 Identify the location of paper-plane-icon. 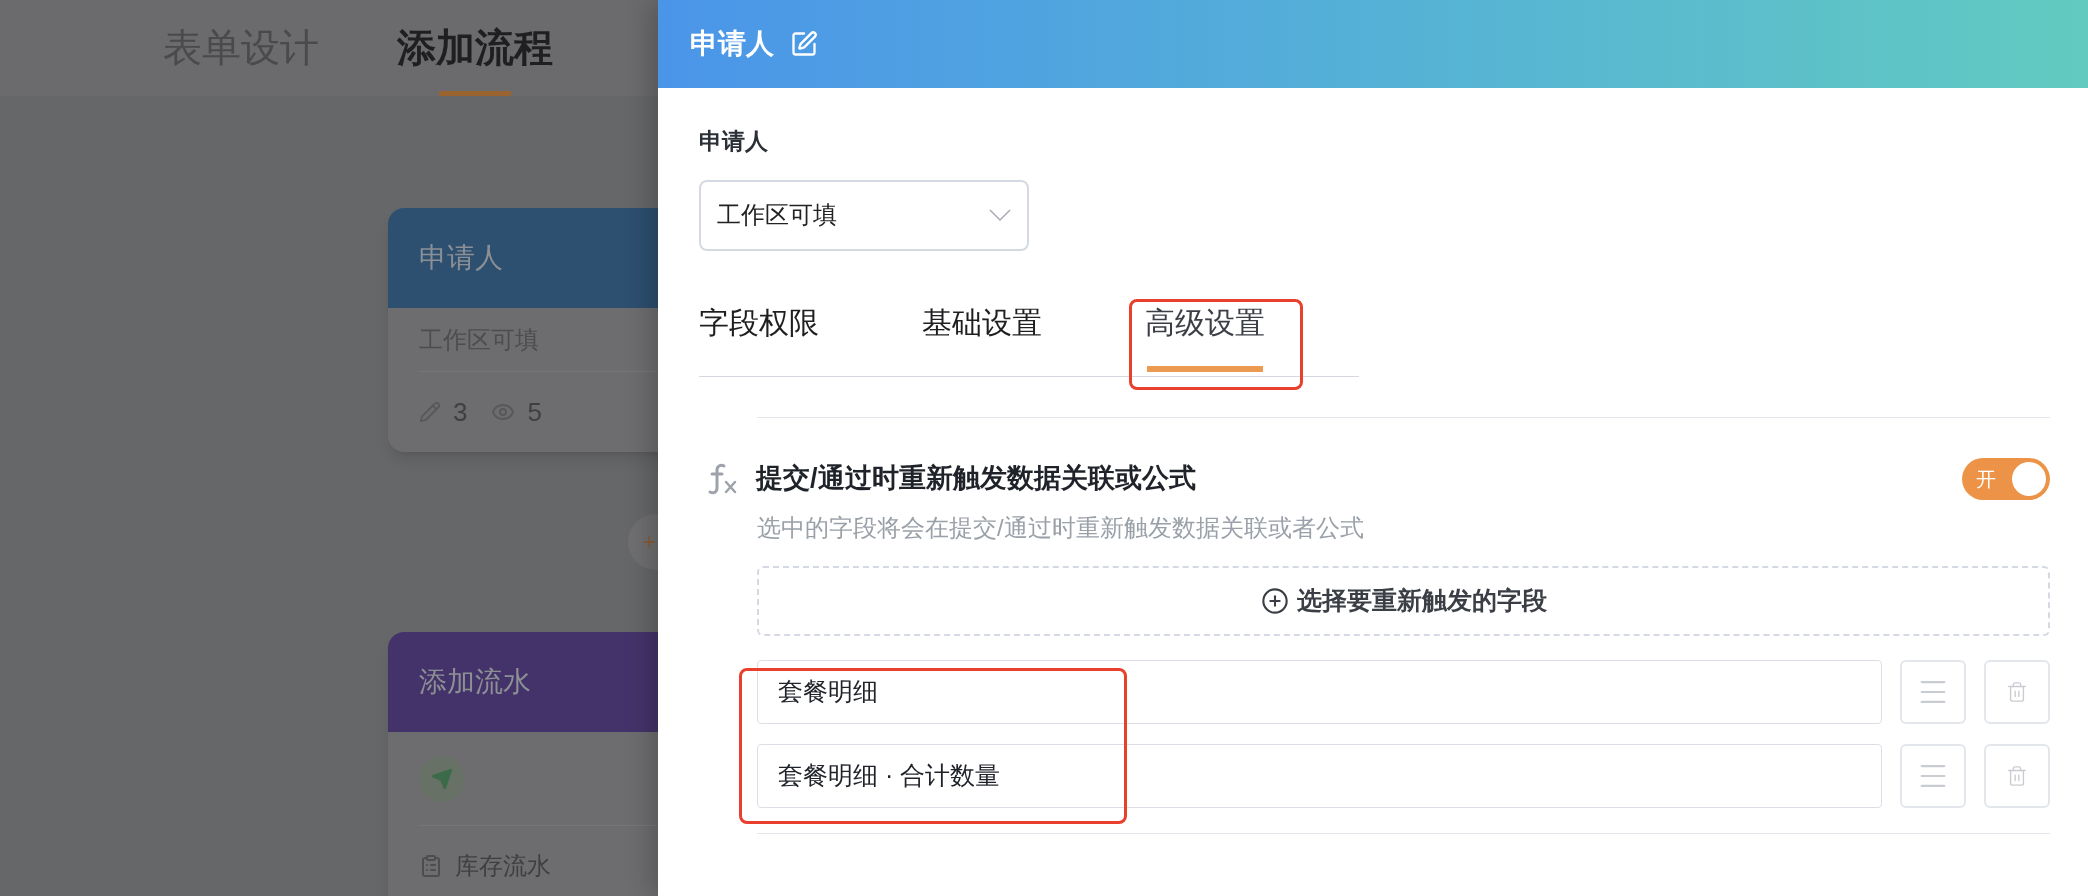
(442, 778).